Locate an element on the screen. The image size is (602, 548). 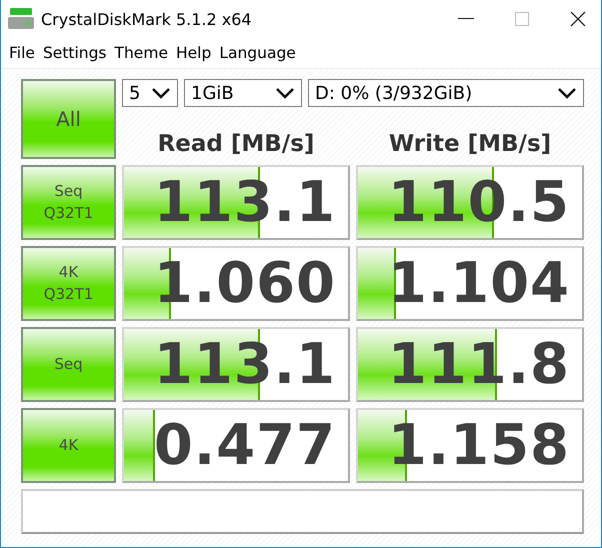
drive-icon is located at coordinates (21, 19).